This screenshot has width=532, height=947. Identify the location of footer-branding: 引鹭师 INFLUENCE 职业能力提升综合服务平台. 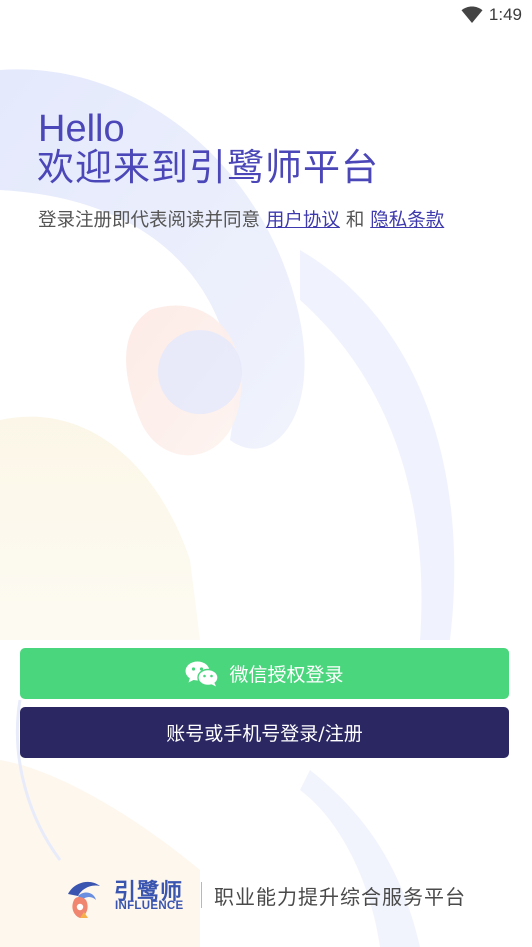
(266, 896).